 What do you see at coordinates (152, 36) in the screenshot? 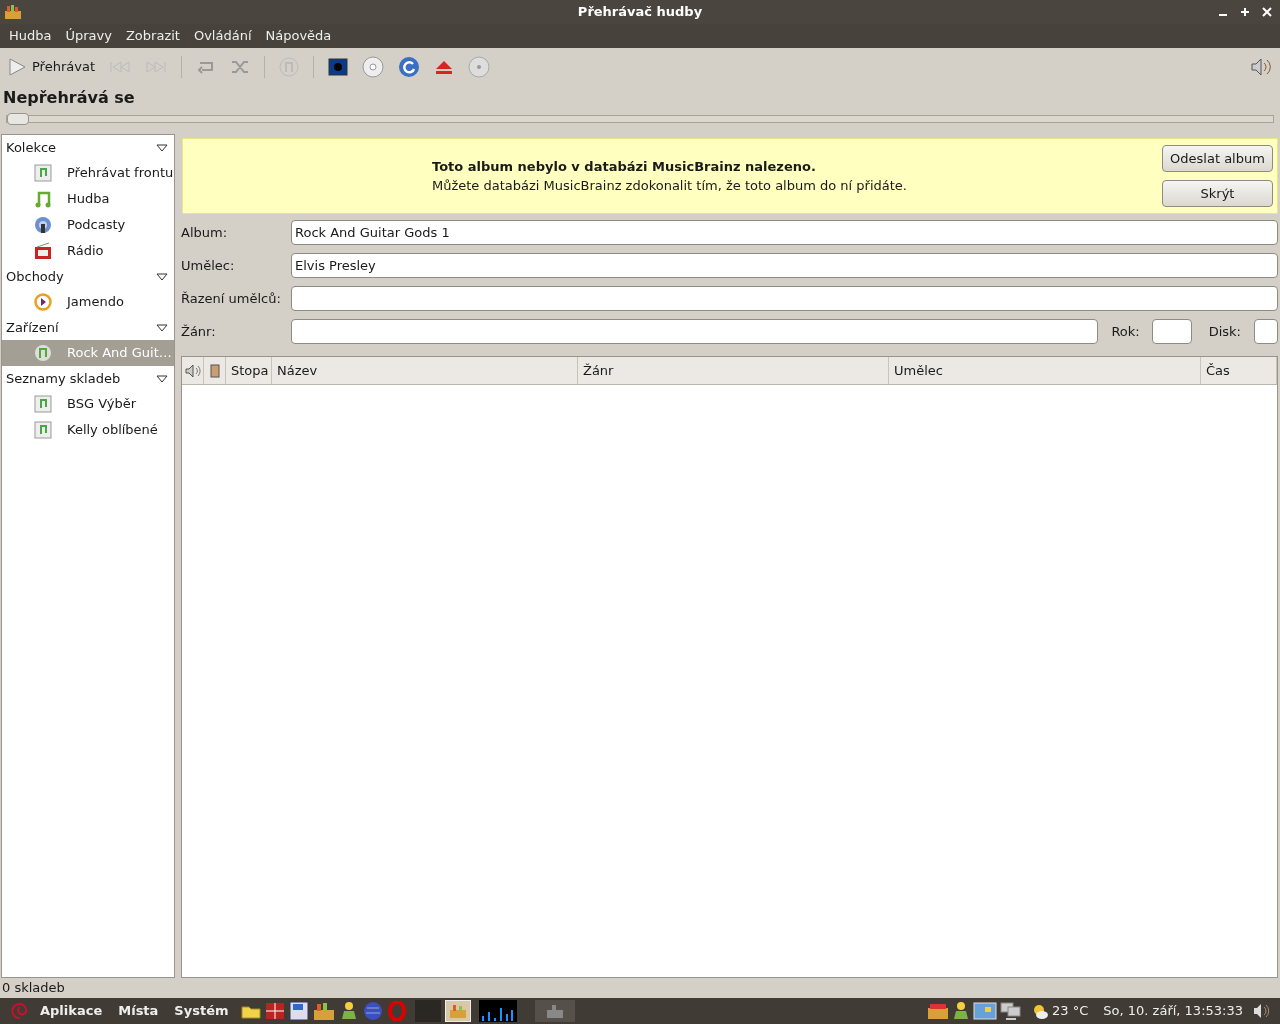
I see `menu-item: Zobrazit` at bounding box center [152, 36].